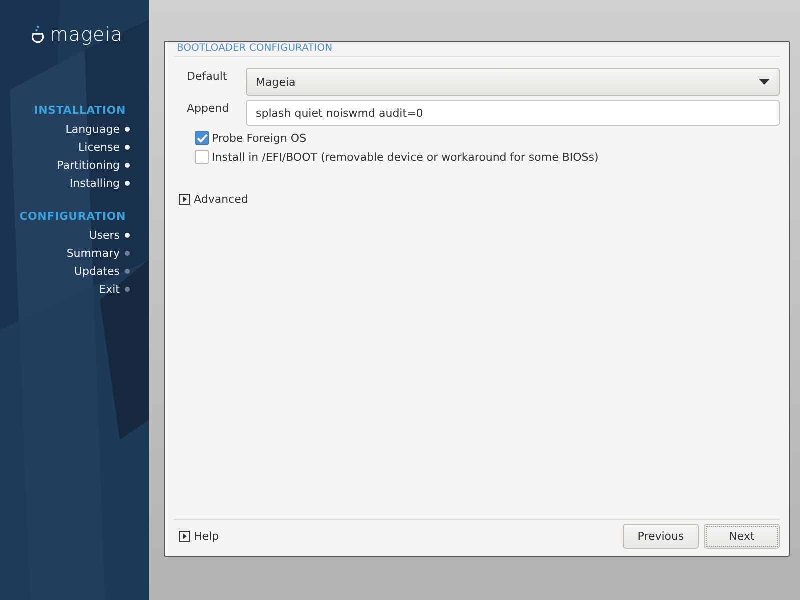 This screenshot has width=800, height=600. I want to click on append-field: splash quiet noiswmd audit=0, so click(513, 113).